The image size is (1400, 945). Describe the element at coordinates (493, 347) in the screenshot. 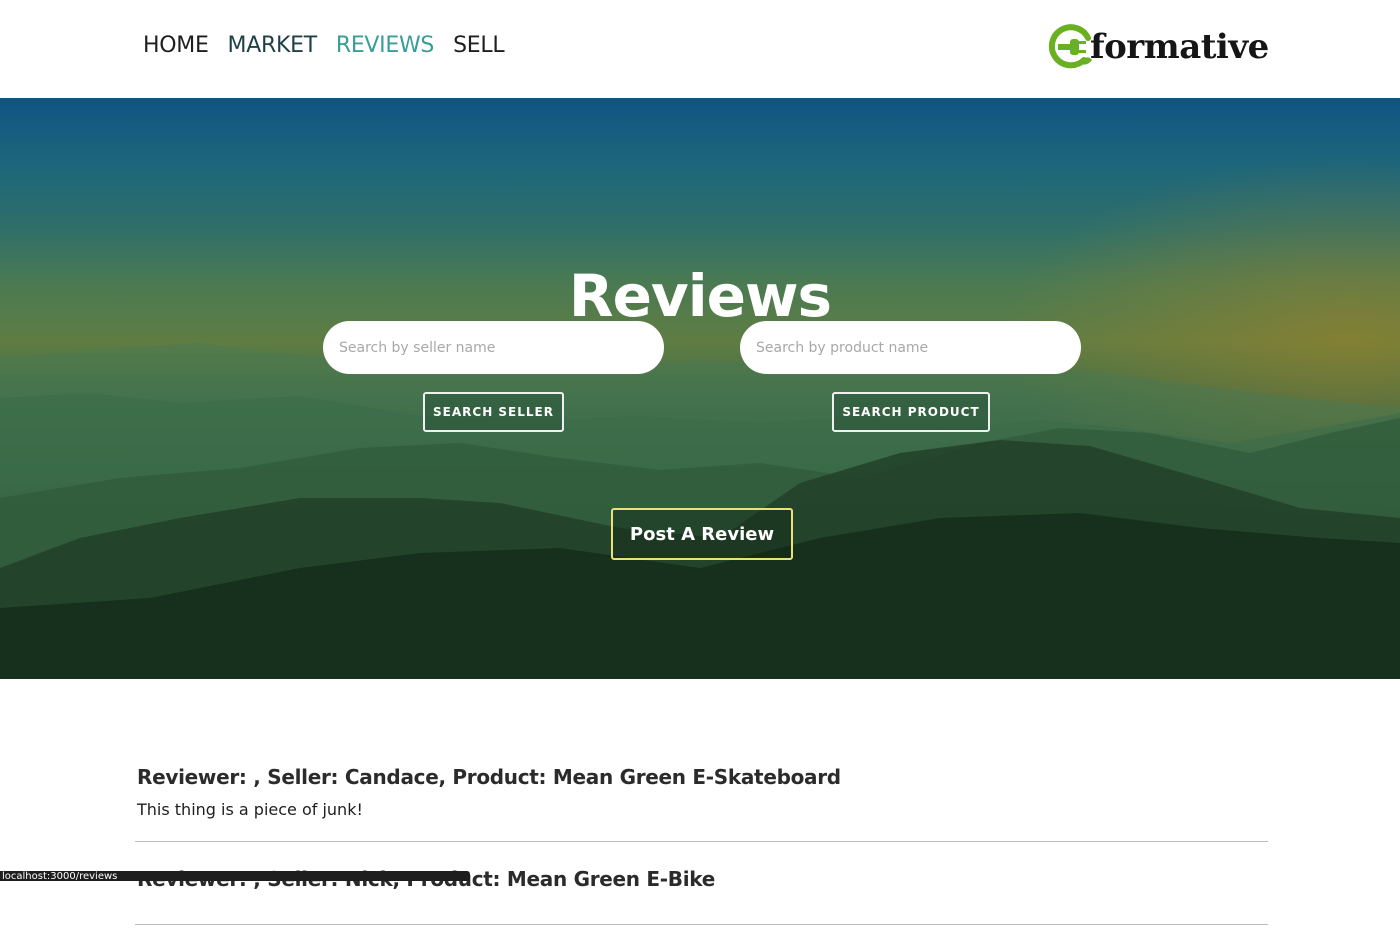

I see `seller-search-input` at that location.